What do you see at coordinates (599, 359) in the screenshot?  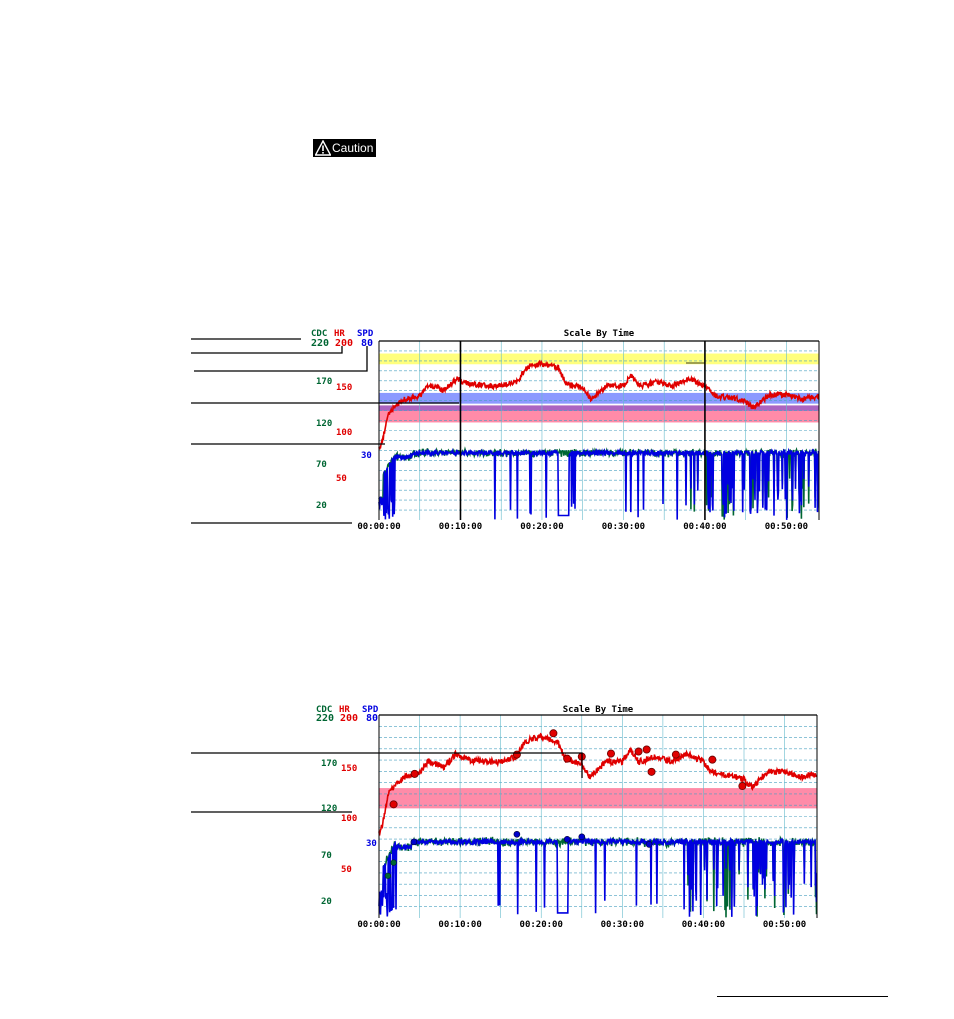 I see `yellow-zone` at bounding box center [599, 359].